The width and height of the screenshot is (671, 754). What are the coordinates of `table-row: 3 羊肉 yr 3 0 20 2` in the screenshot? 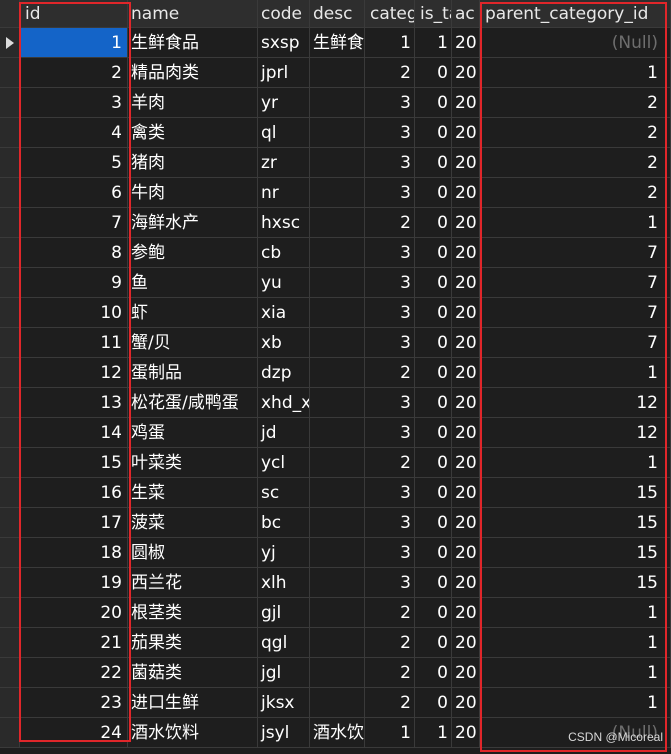 It's located at (335, 103).